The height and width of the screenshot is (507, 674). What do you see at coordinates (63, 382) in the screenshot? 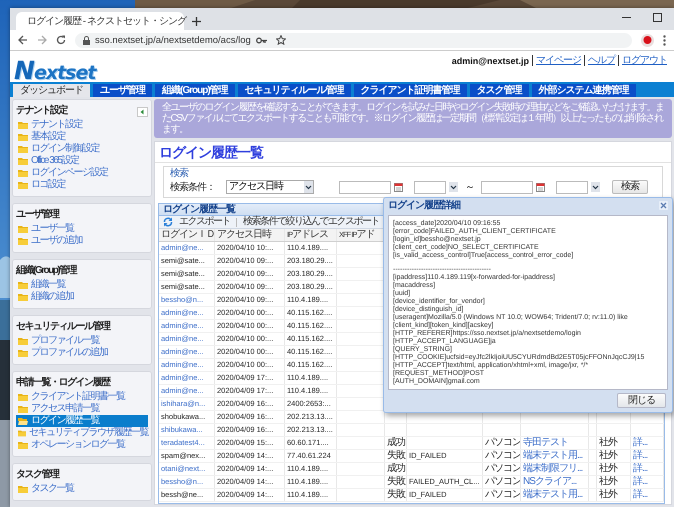
I see `panel-heading: 申請一覧・ログイン履歴` at bounding box center [63, 382].